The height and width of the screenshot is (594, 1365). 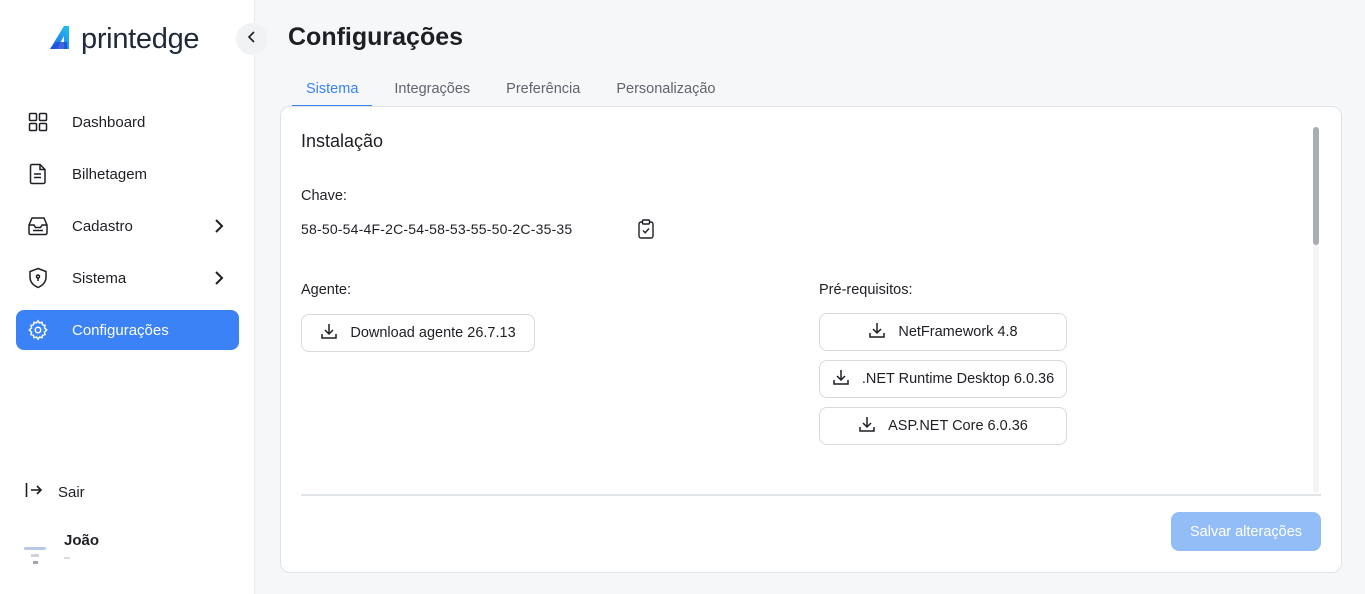 What do you see at coordinates (109, 122) in the screenshot?
I see `sidebar-item-label: Dashboard` at bounding box center [109, 122].